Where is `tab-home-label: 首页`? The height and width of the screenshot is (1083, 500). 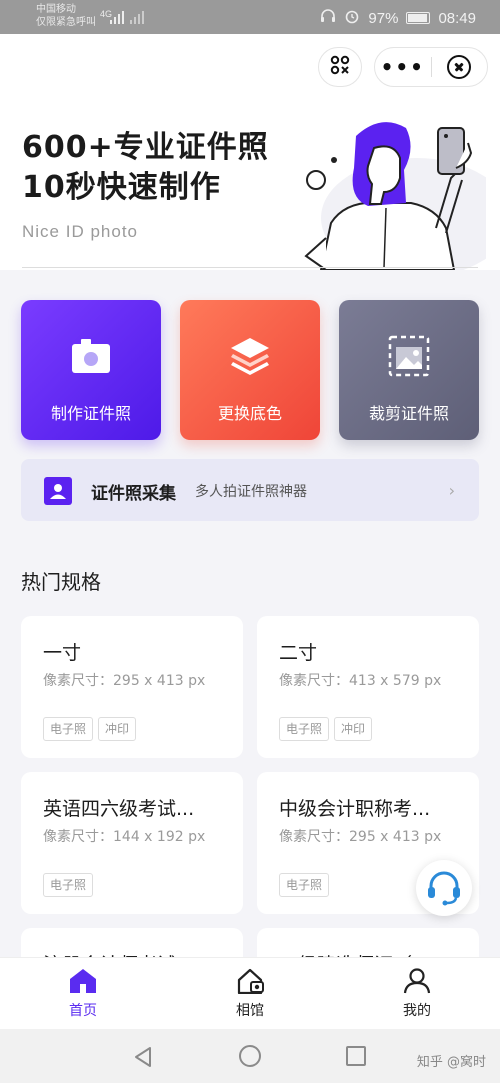 tab-home-label: 首页 is located at coordinates (83, 1011).